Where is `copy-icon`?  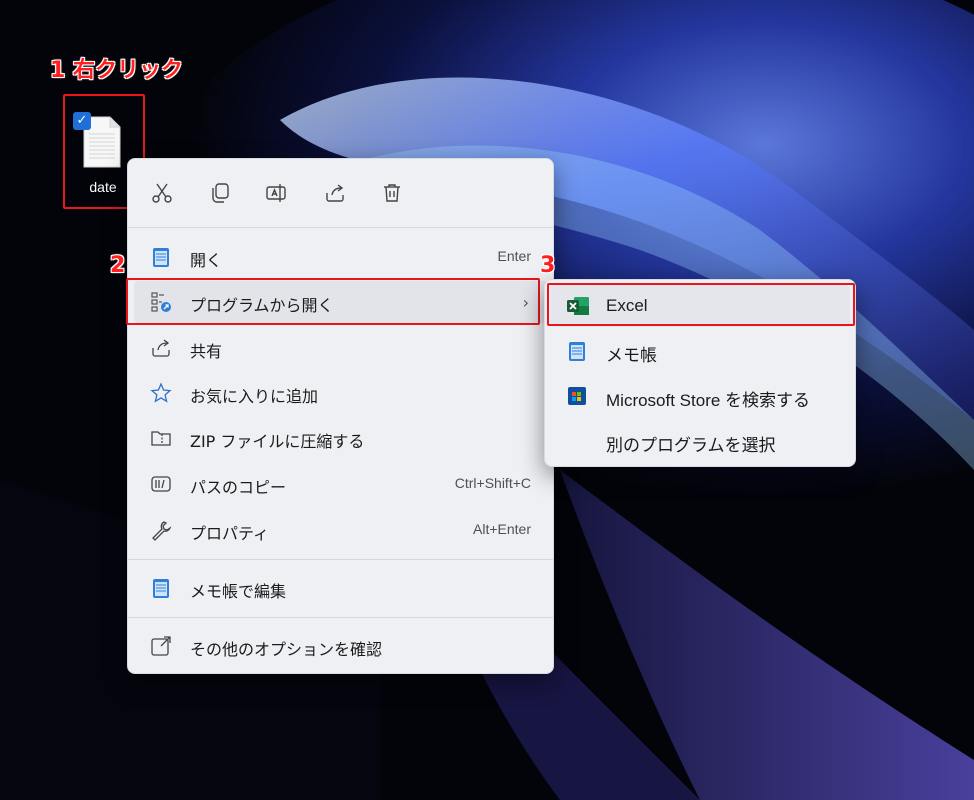 copy-icon is located at coordinates (220, 193).